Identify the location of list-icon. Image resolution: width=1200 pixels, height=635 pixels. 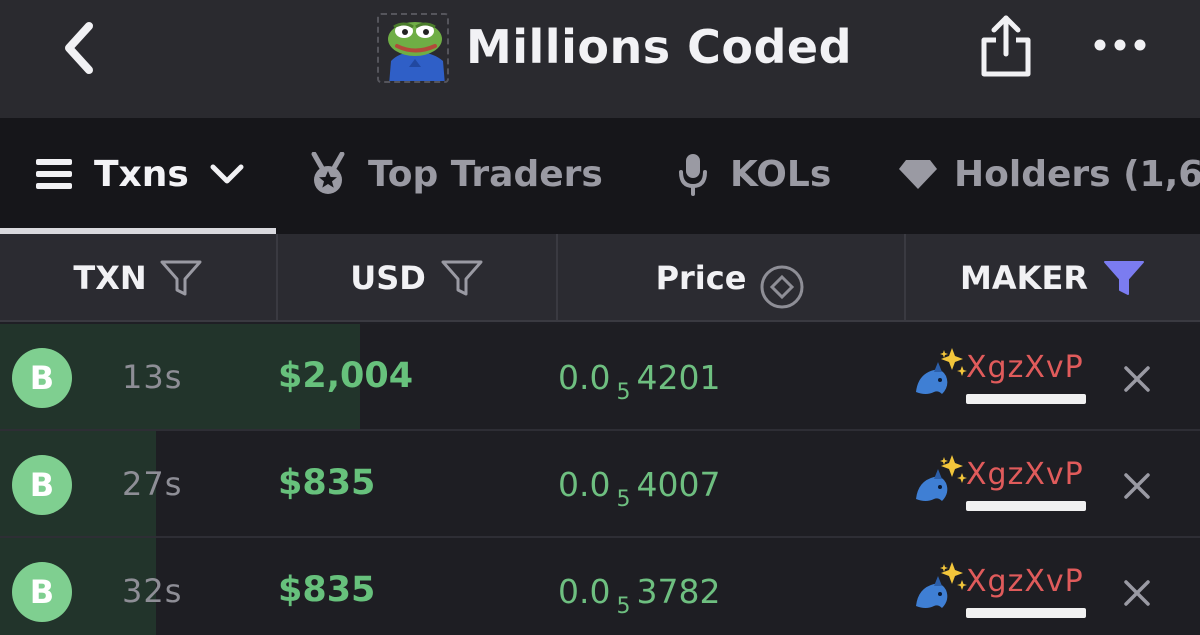
(54, 174).